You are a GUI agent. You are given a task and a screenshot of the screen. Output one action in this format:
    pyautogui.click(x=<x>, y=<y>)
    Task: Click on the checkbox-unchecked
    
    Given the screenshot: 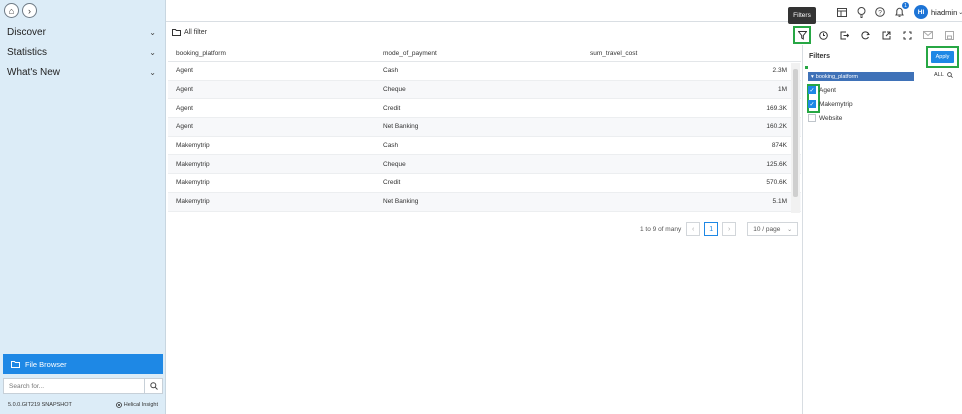 What is the action you would take?
    pyautogui.click(x=812, y=118)
    